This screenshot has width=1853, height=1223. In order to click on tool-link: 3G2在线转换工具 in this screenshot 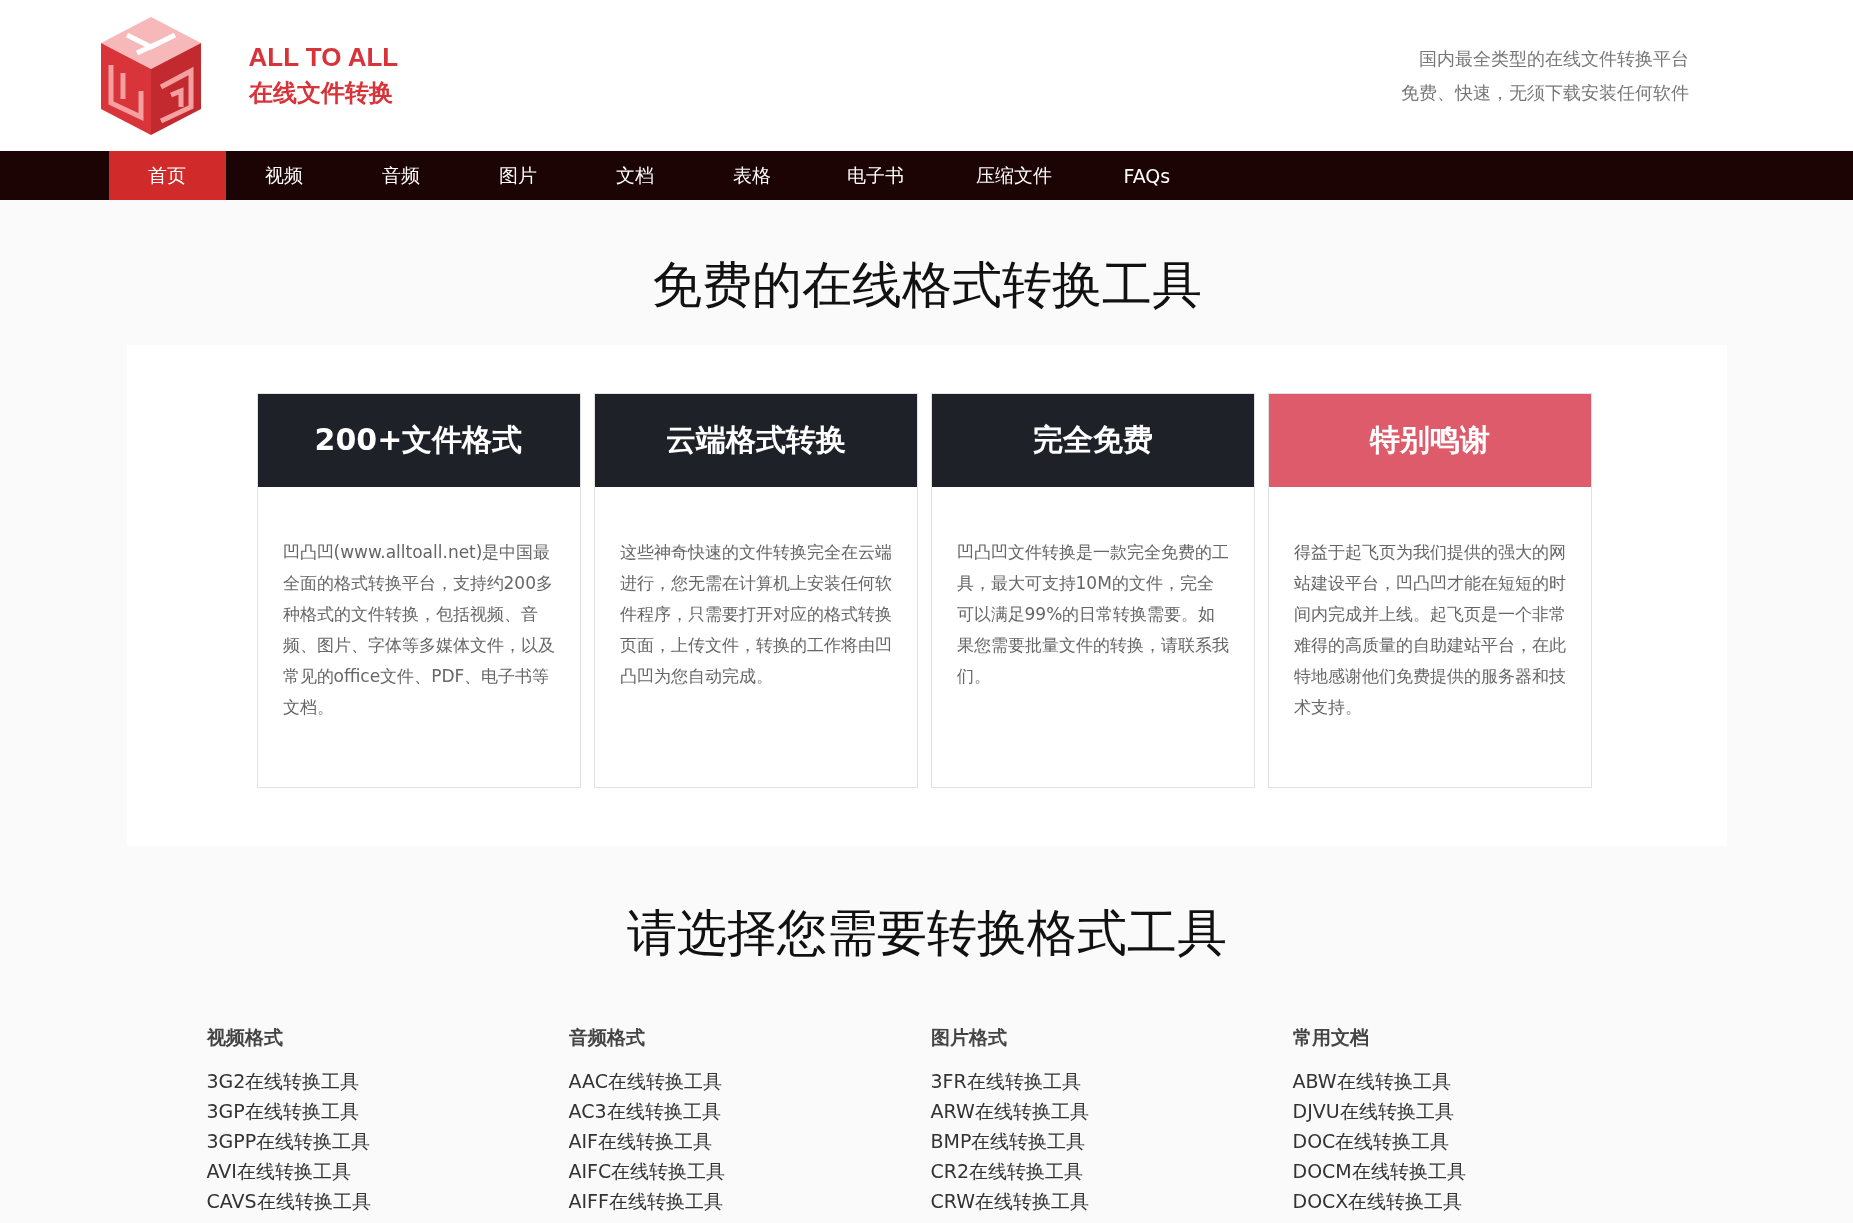, I will do `click(283, 1081)`.